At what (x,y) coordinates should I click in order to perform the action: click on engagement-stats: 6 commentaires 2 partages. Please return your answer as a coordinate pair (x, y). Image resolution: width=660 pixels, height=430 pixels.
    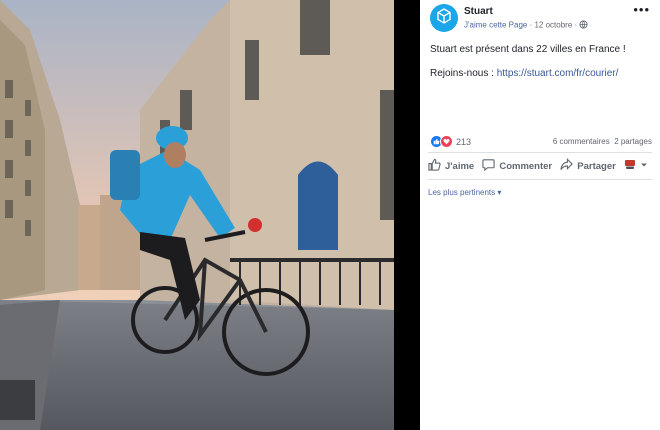
    Looking at the image, I should click on (602, 141).